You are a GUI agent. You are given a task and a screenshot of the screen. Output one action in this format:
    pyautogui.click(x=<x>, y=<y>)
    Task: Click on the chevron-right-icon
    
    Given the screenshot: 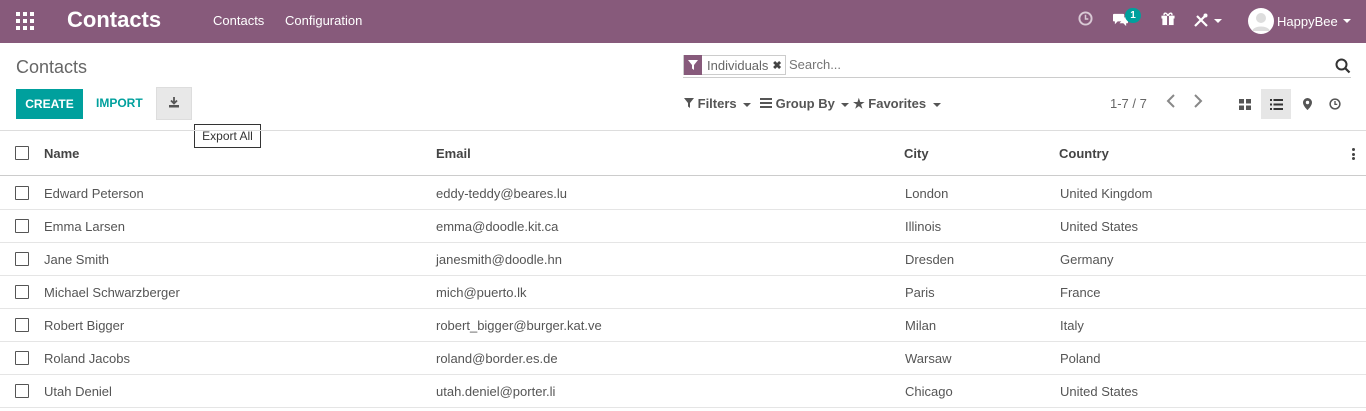 What is the action you would take?
    pyautogui.click(x=1198, y=103)
    